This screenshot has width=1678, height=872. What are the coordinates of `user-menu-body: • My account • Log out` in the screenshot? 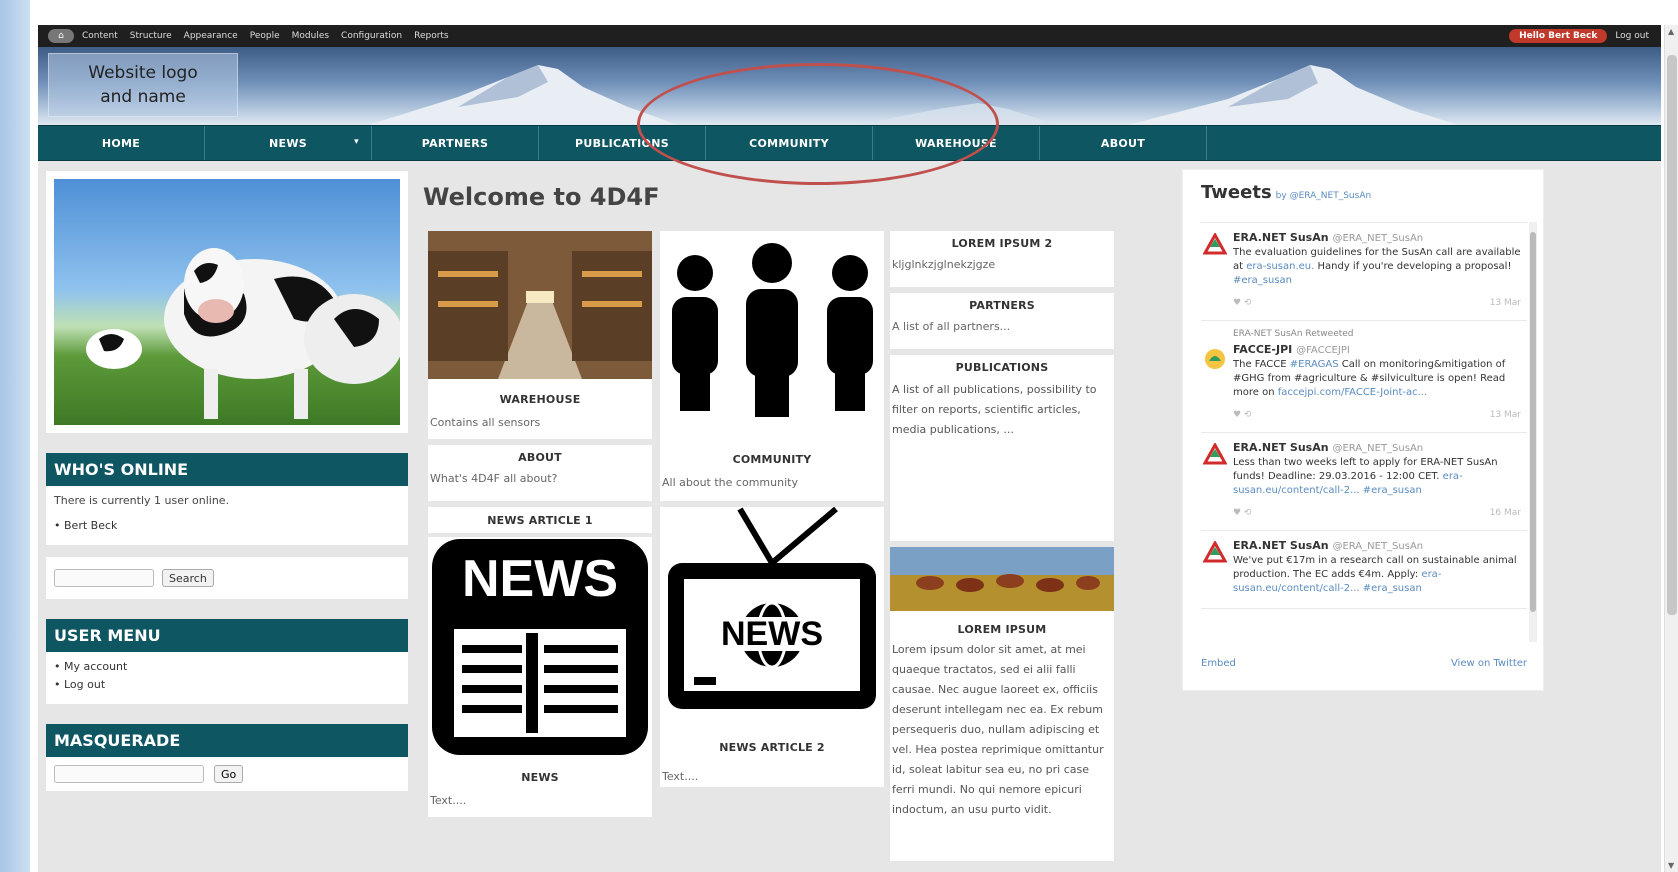 It's located at (227, 678).